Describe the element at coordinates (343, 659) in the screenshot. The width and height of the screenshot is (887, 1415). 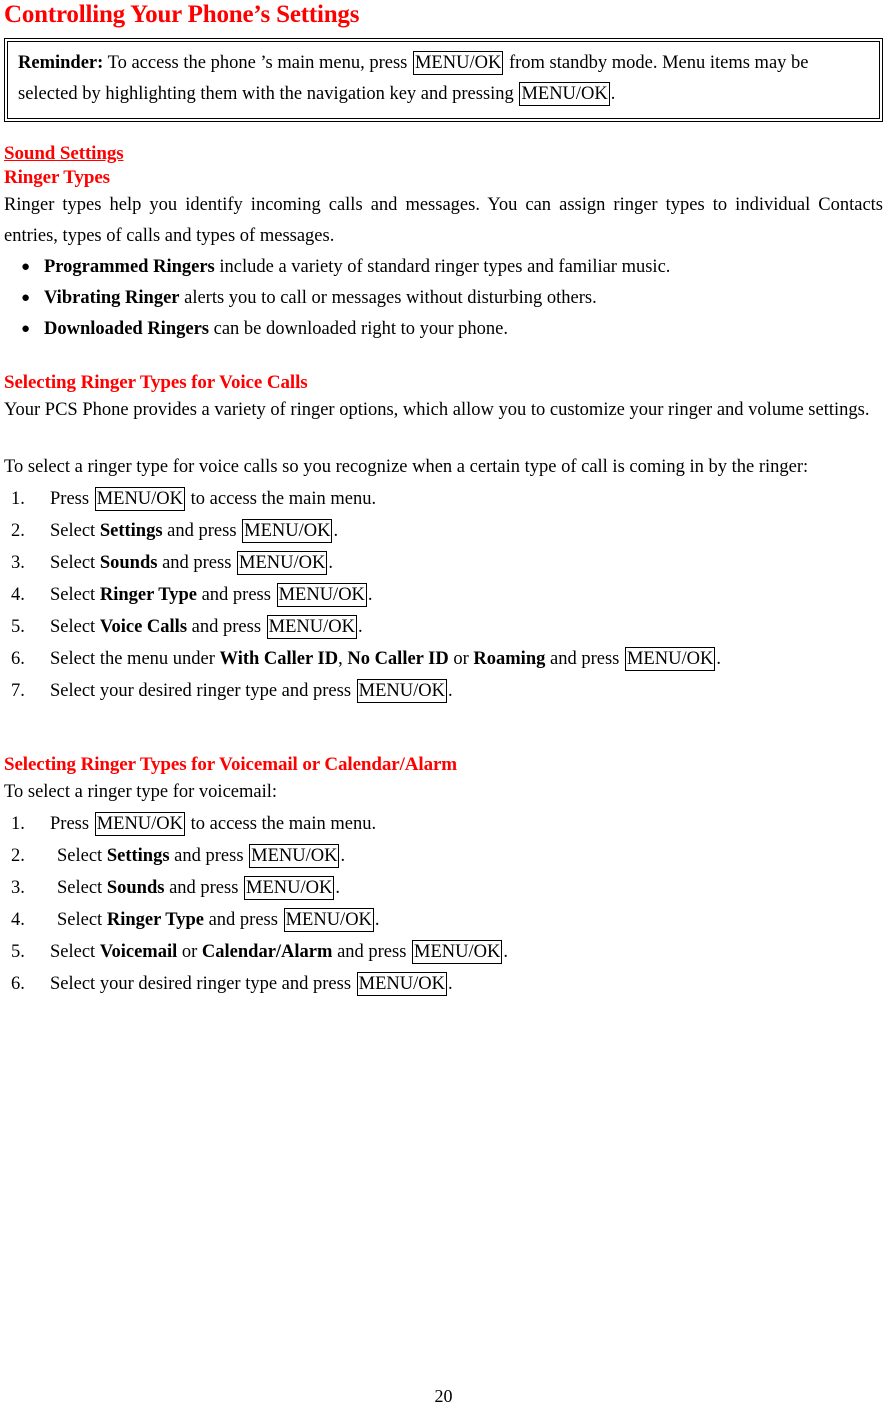
I see `step-text-sep-1: ,` at that location.